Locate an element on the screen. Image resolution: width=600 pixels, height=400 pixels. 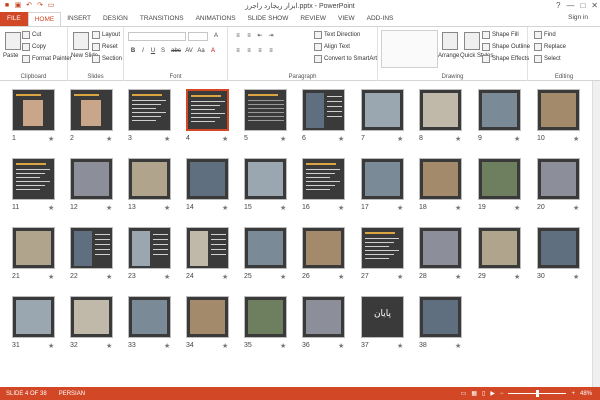
paste-icon is located at coordinates (13, 41).